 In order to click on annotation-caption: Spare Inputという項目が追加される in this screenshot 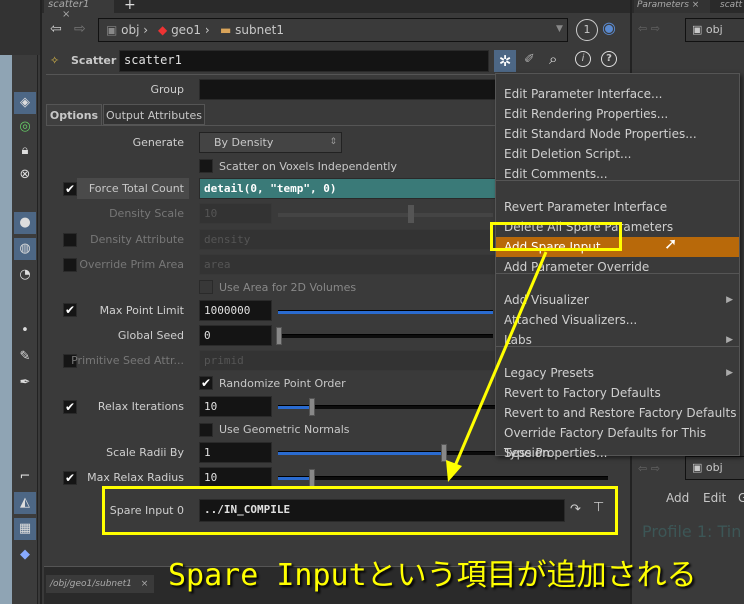, I will do `click(432, 575)`.